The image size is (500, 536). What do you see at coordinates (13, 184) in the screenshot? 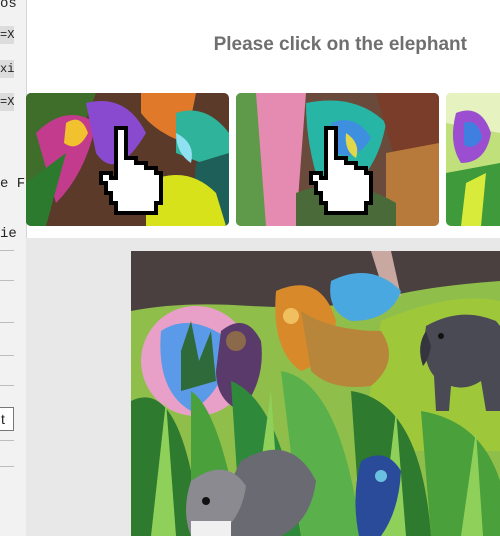
I see `fragment-text: e F` at bounding box center [13, 184].